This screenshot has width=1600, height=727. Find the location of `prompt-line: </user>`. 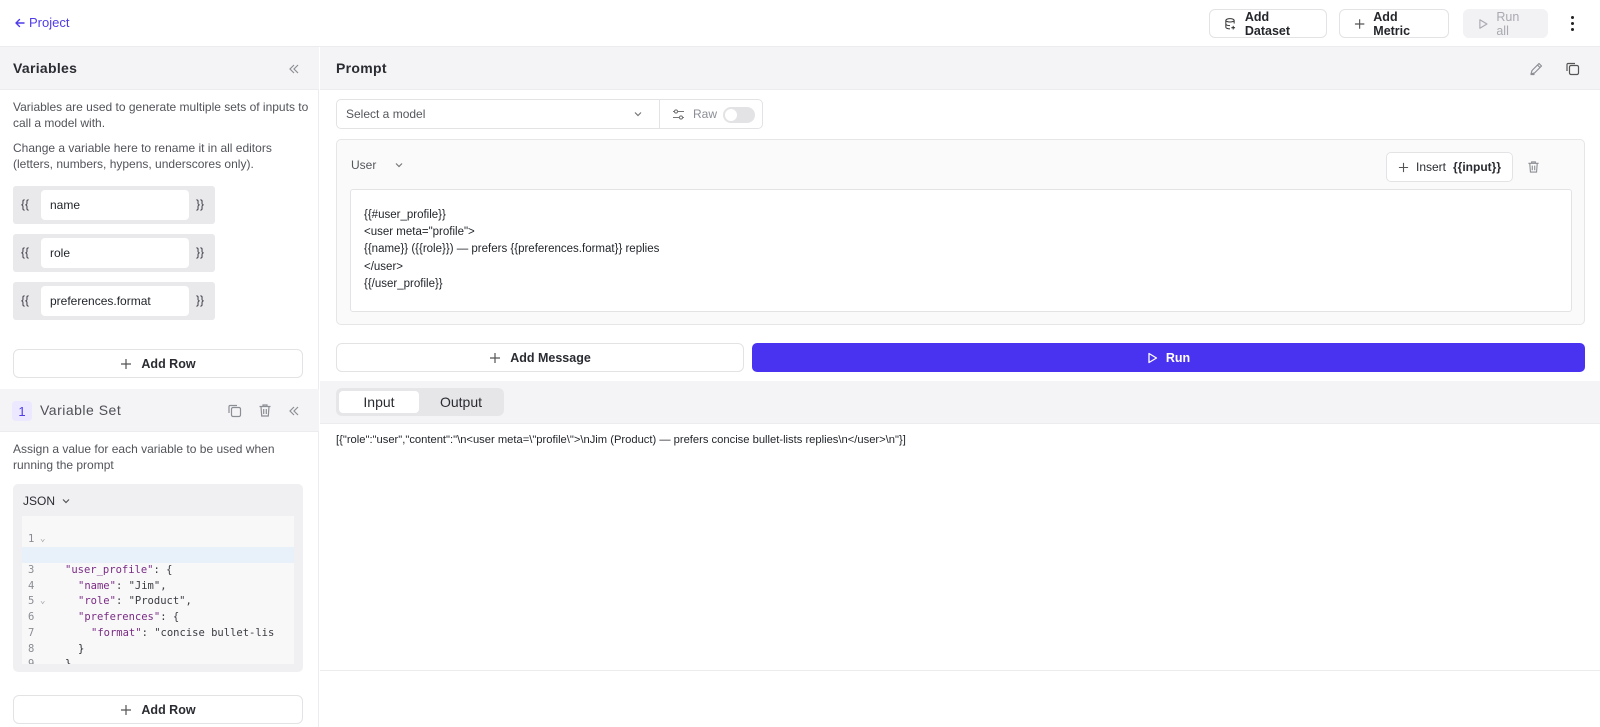

prompt-line: </user> is located at coordinates (383, 266).